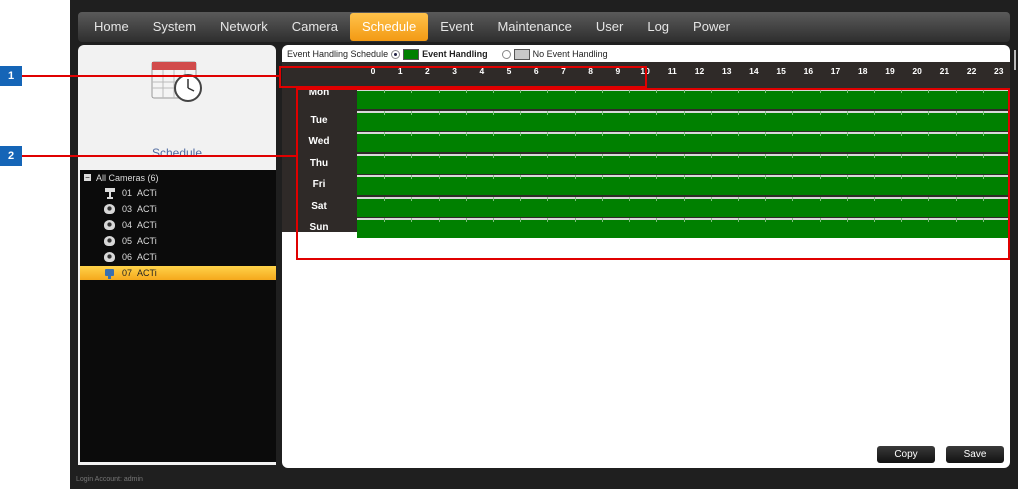 This screenshot has height=489, width=1018. I want to click on nav-camera: Camera, so click(315, 27).